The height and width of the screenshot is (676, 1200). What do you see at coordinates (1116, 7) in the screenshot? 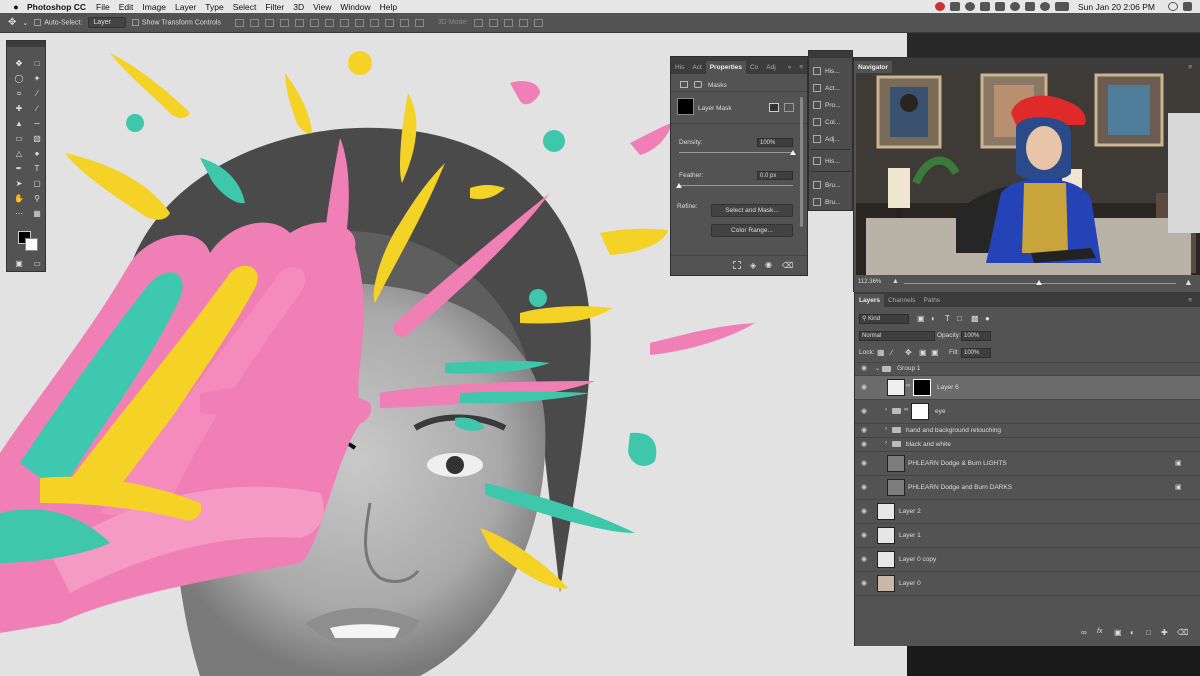
I see `clock: Sun Jan 20 2:06 PM` at bounding box center [1116, 7].